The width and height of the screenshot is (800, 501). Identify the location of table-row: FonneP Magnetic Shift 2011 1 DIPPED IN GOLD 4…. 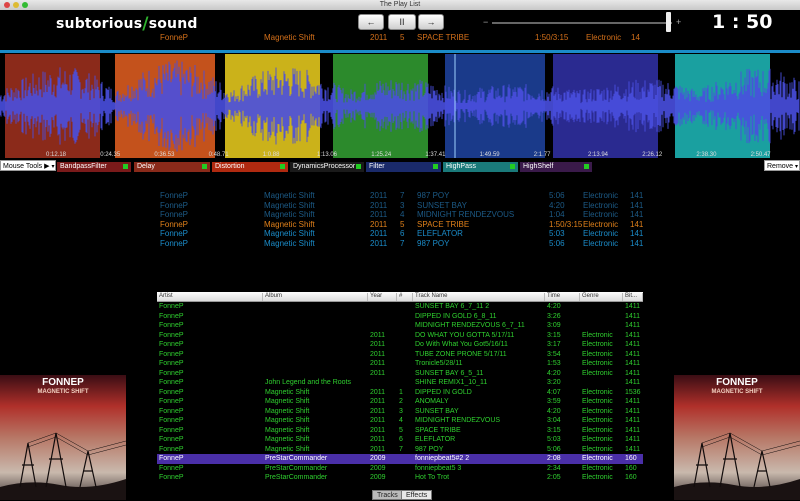
(400, 393).